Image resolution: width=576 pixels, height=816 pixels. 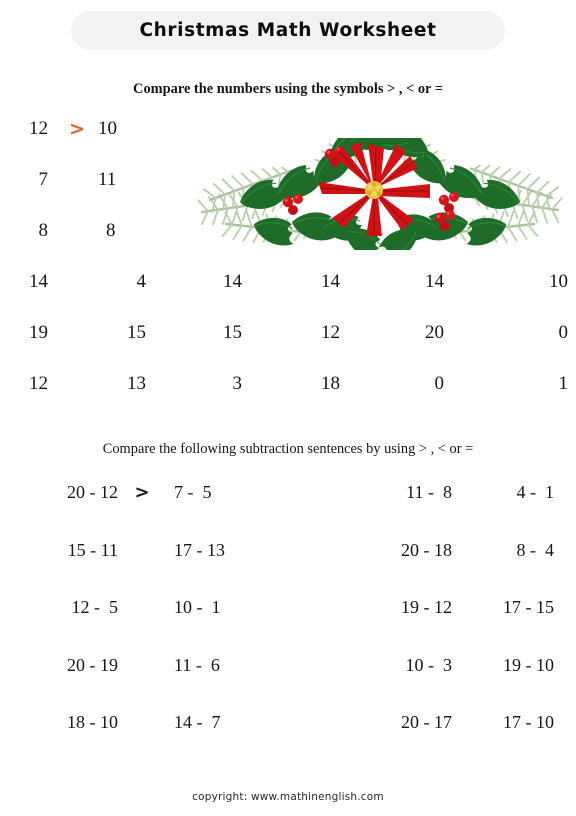 What do you see at coordinates (202, 384) in the screenshot?
I see `number-cell: 3` at bounding box center [202, 384].